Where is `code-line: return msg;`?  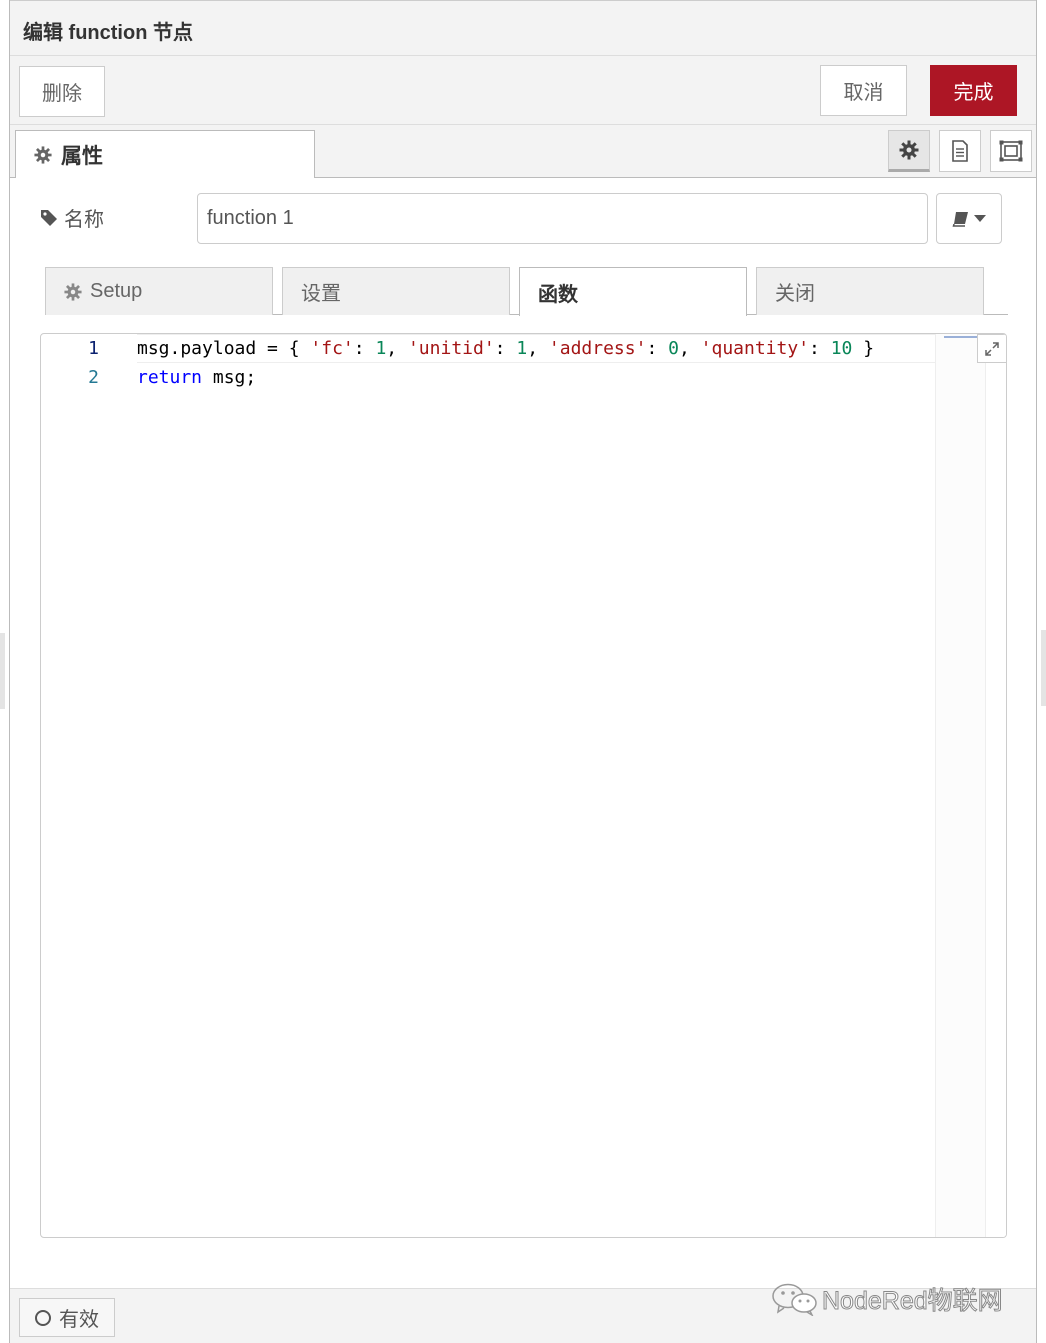
code-line: return msg; is located at coordinates (196, 377).